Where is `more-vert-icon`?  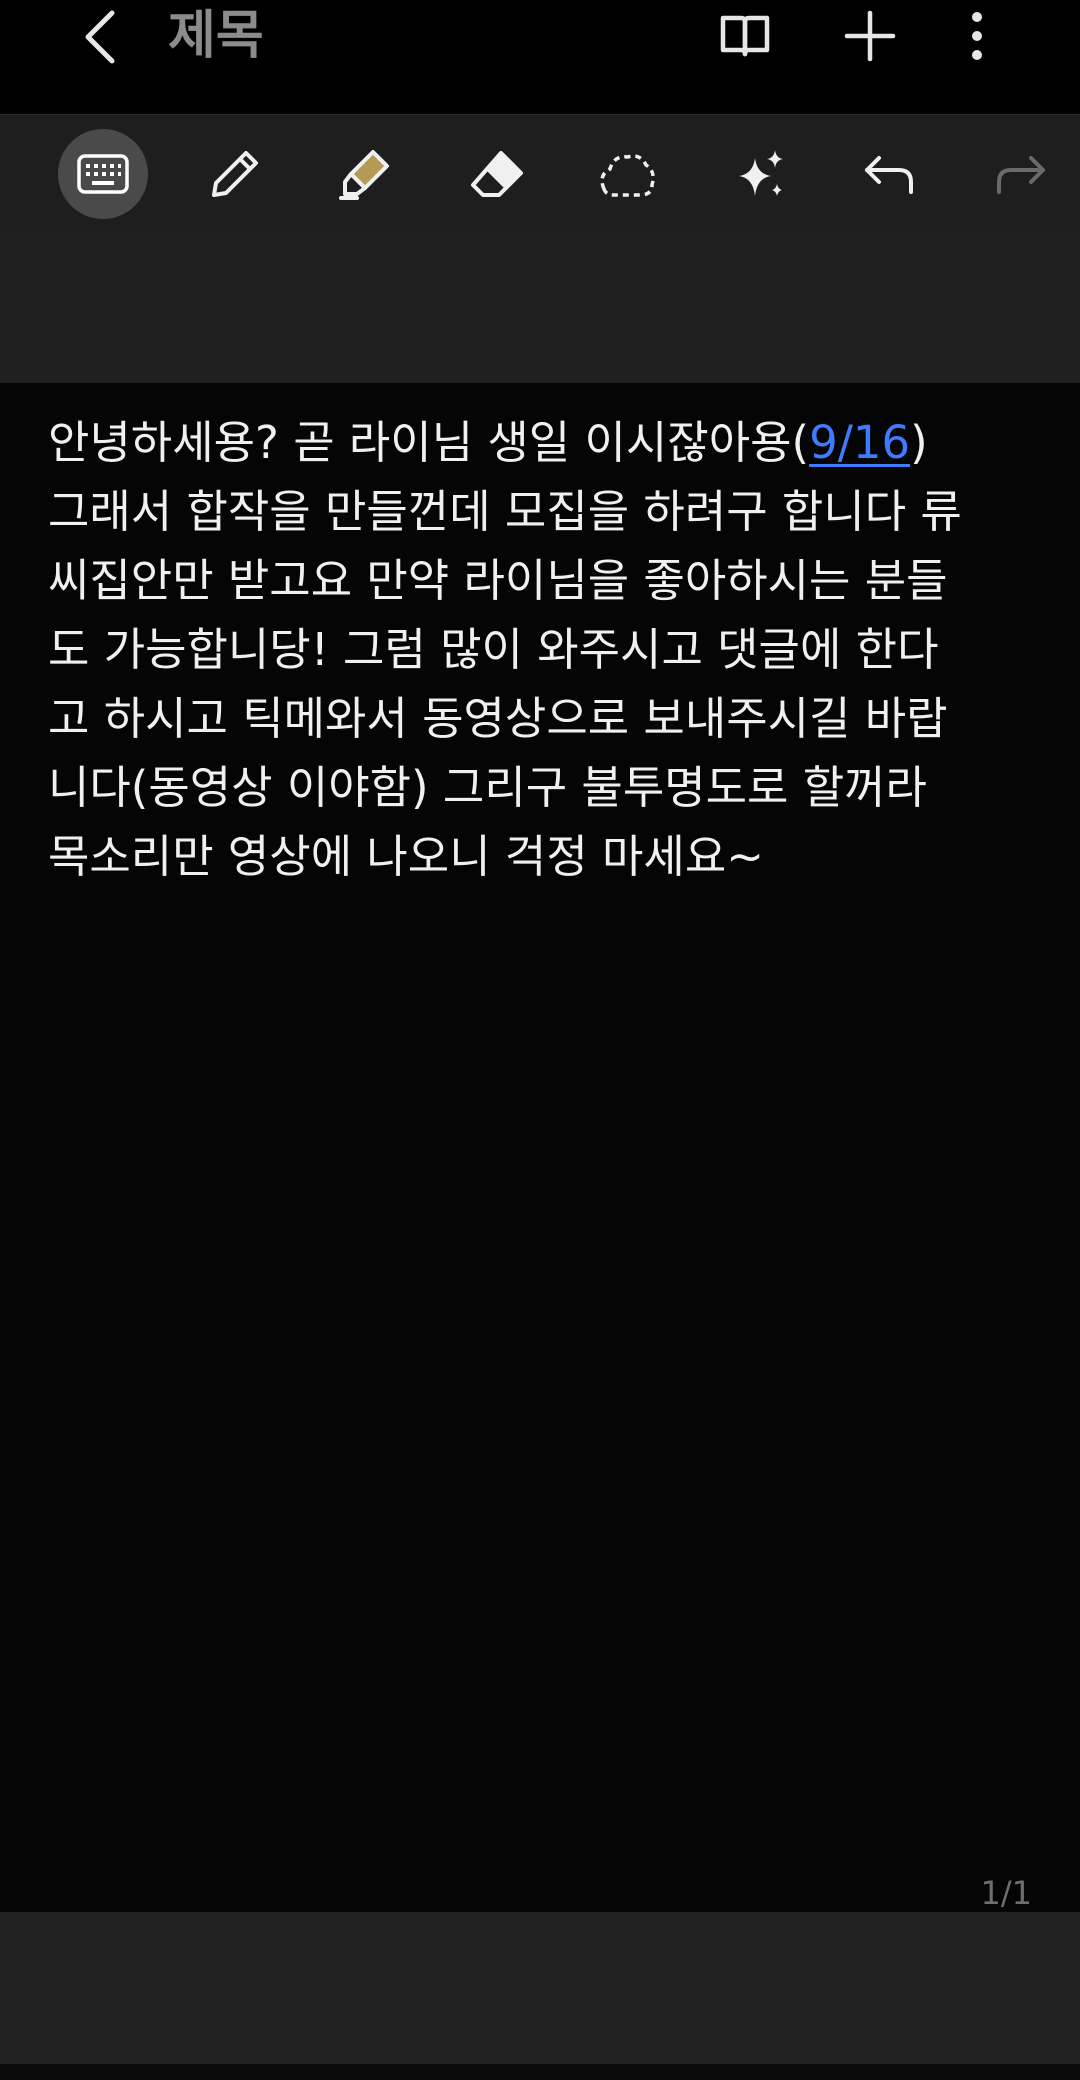 more-vert-icon is located at coordinates (977, 36).